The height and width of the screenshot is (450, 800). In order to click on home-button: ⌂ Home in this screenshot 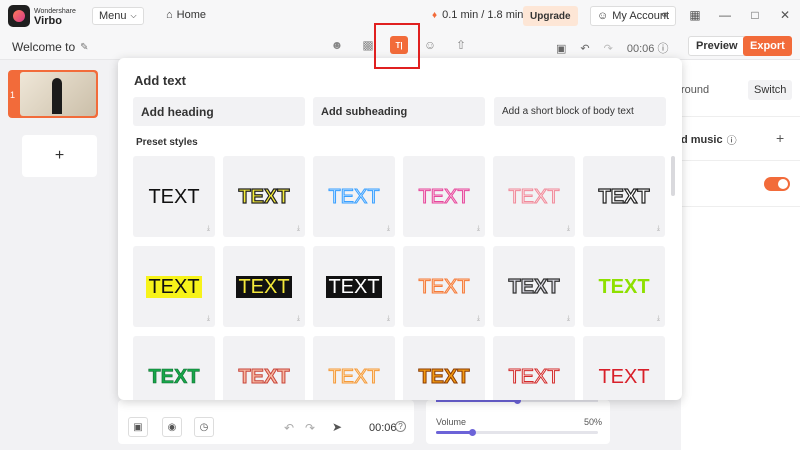, I will do `click(186, 15)`.